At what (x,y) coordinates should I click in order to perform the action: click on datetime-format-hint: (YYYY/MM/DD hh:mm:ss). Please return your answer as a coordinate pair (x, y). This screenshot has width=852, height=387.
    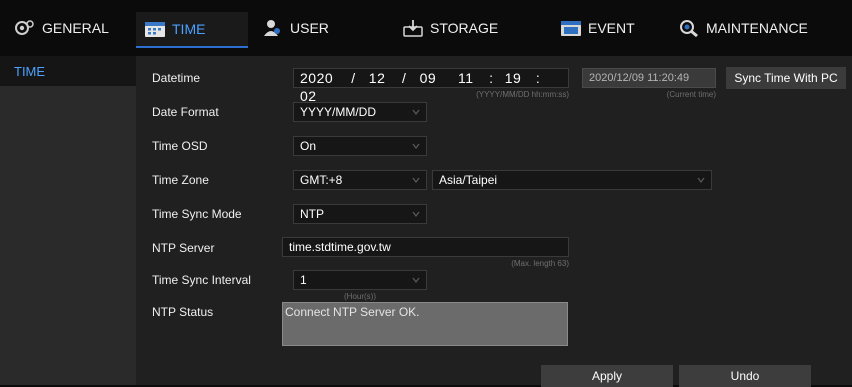
    Looking at the image, I should click on (522, 94).